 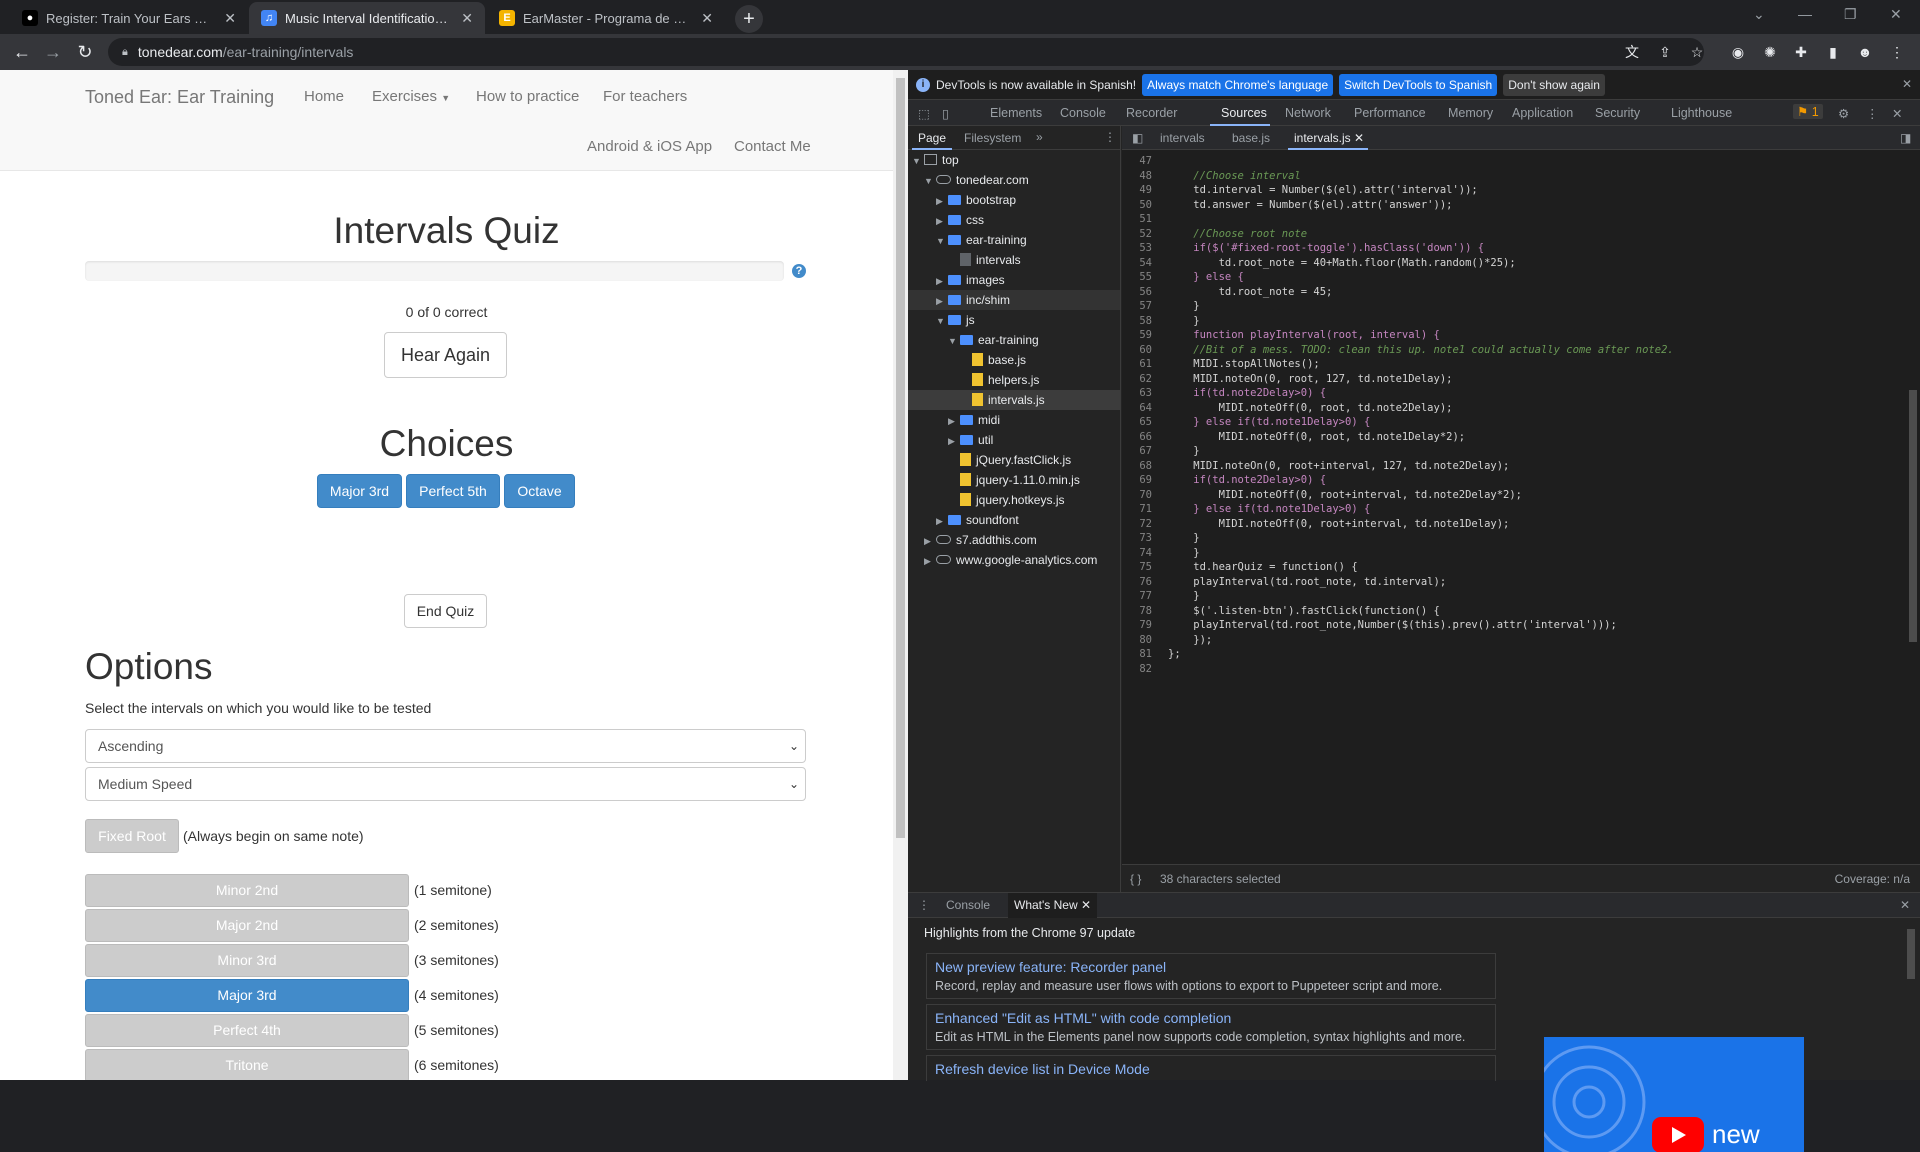 What do you see at coordinates (1137, 321) in the screenshot?
I see `line-number: 58` at bounding box center [1137, 321].